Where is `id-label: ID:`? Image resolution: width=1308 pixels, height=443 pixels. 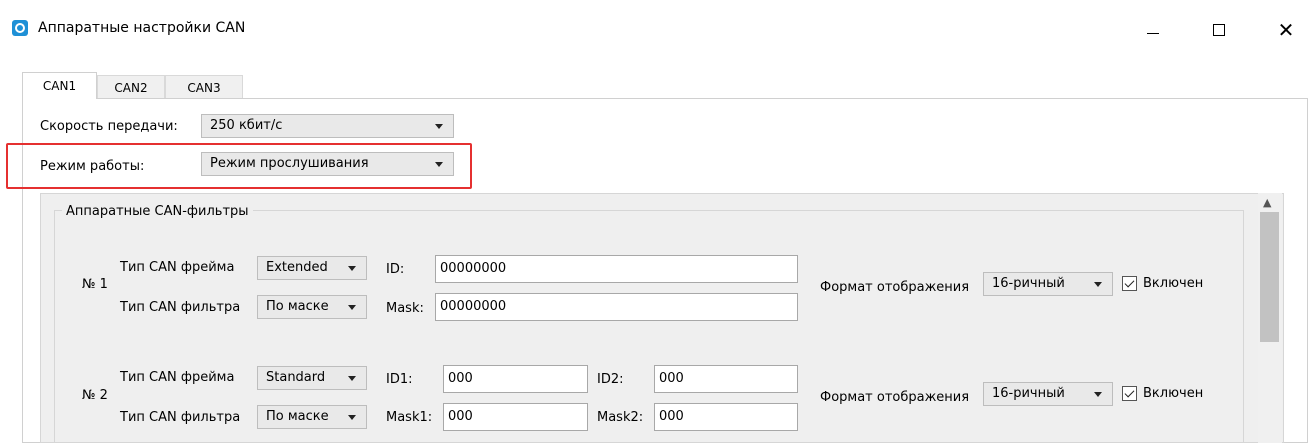
id-label: ID: is located at coordinates (395, 269).